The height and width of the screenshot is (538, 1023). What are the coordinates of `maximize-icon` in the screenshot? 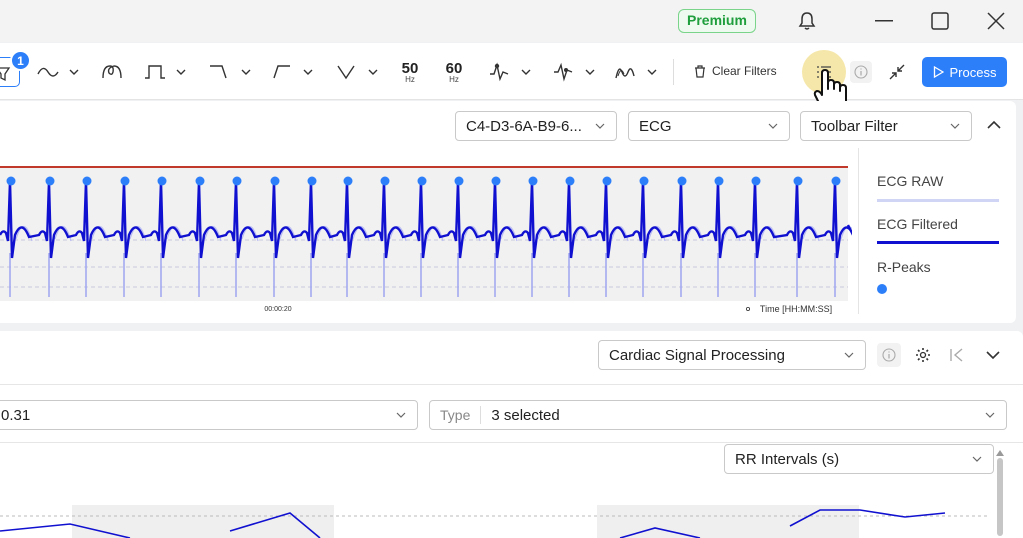 It's located at (940, 21).